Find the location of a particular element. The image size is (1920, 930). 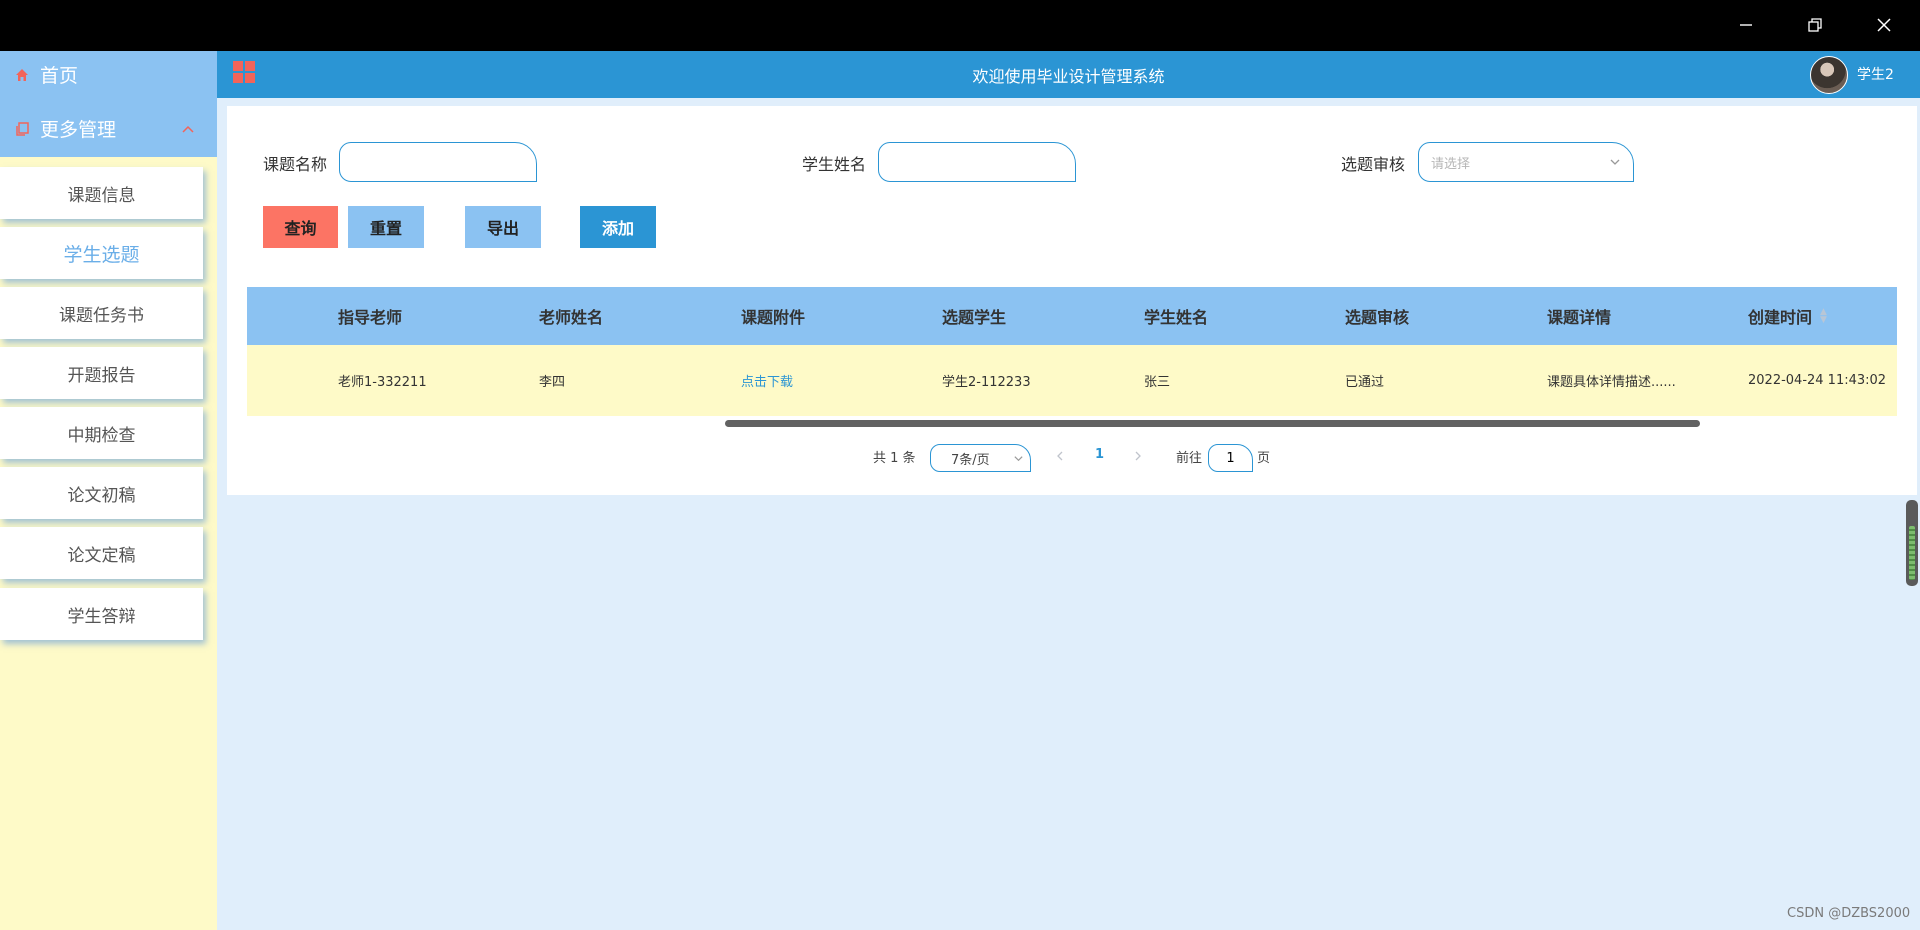

sidebar-home-label: 首页 is located at coordinates (59, 75).